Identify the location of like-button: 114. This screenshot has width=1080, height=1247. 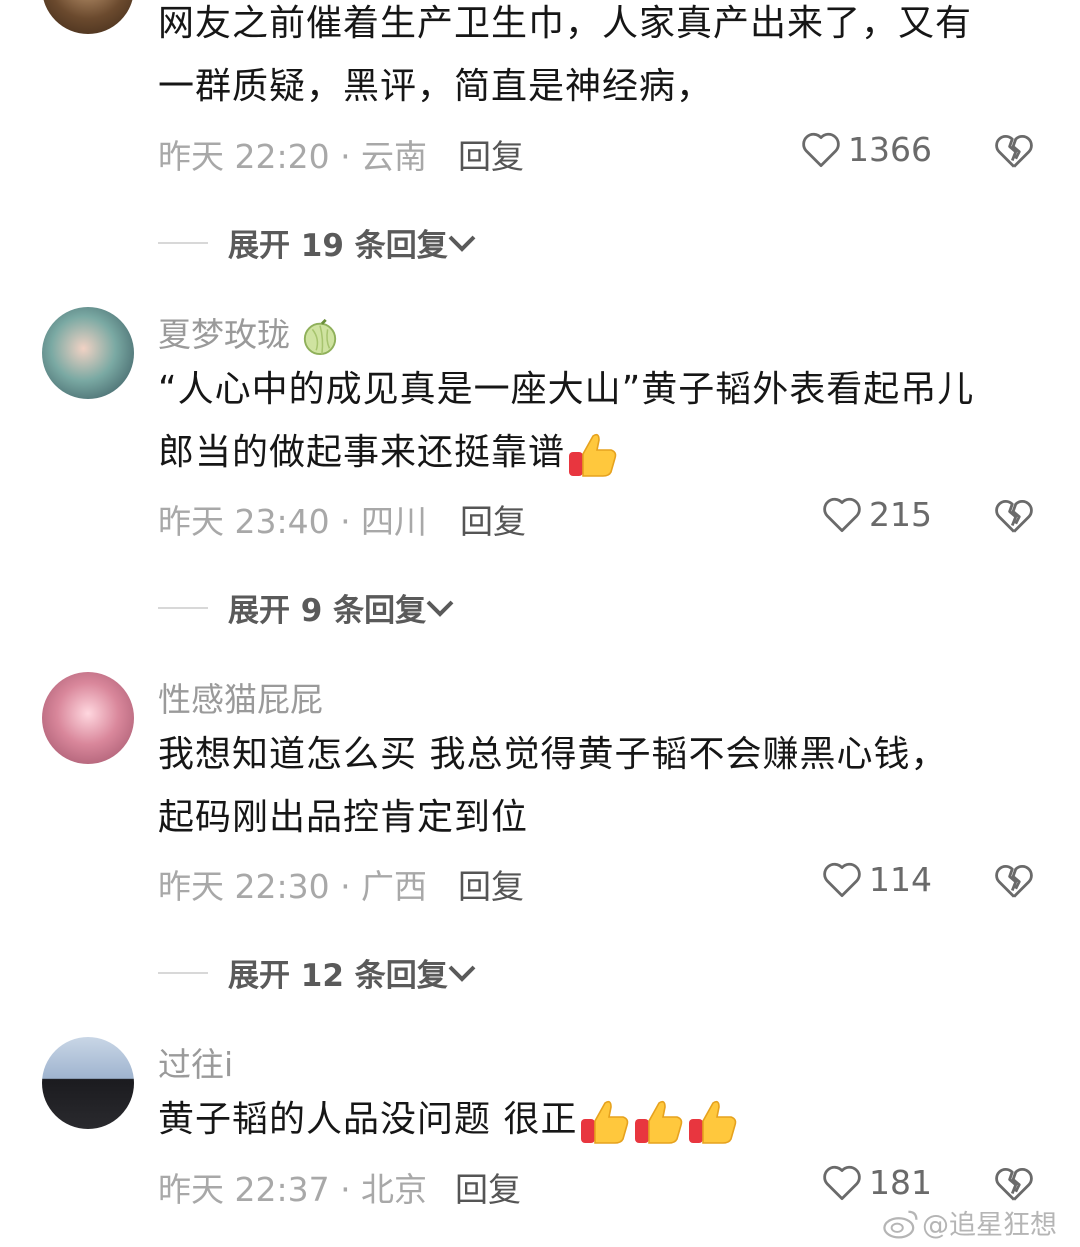
(876, 879).